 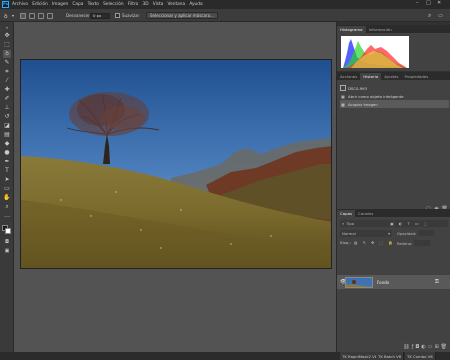 What do you see at coordinates (406, 348) in the screenshot?
I see `link-layers-icon: ⛓` at bounding box center [406, 348].